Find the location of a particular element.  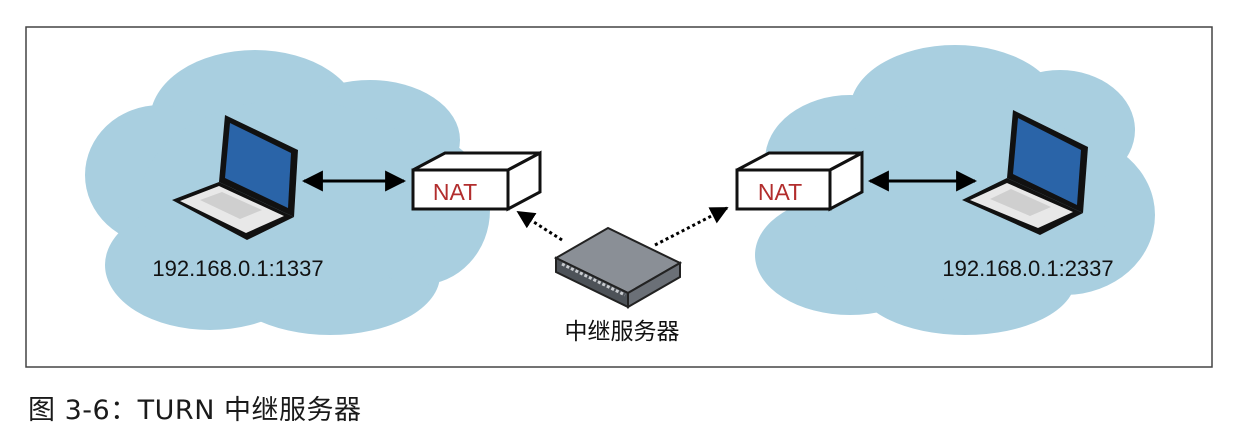

left-nat-box: NAT is located at coordinates (476, 181).